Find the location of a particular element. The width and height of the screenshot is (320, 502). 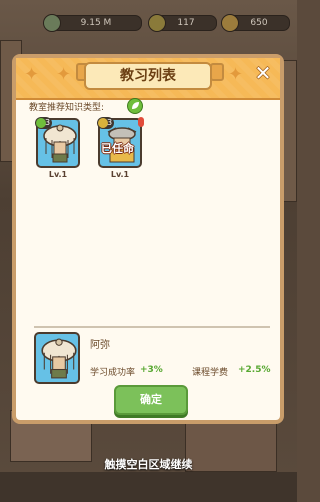

resource-icon is located at coordinates (52, 23).